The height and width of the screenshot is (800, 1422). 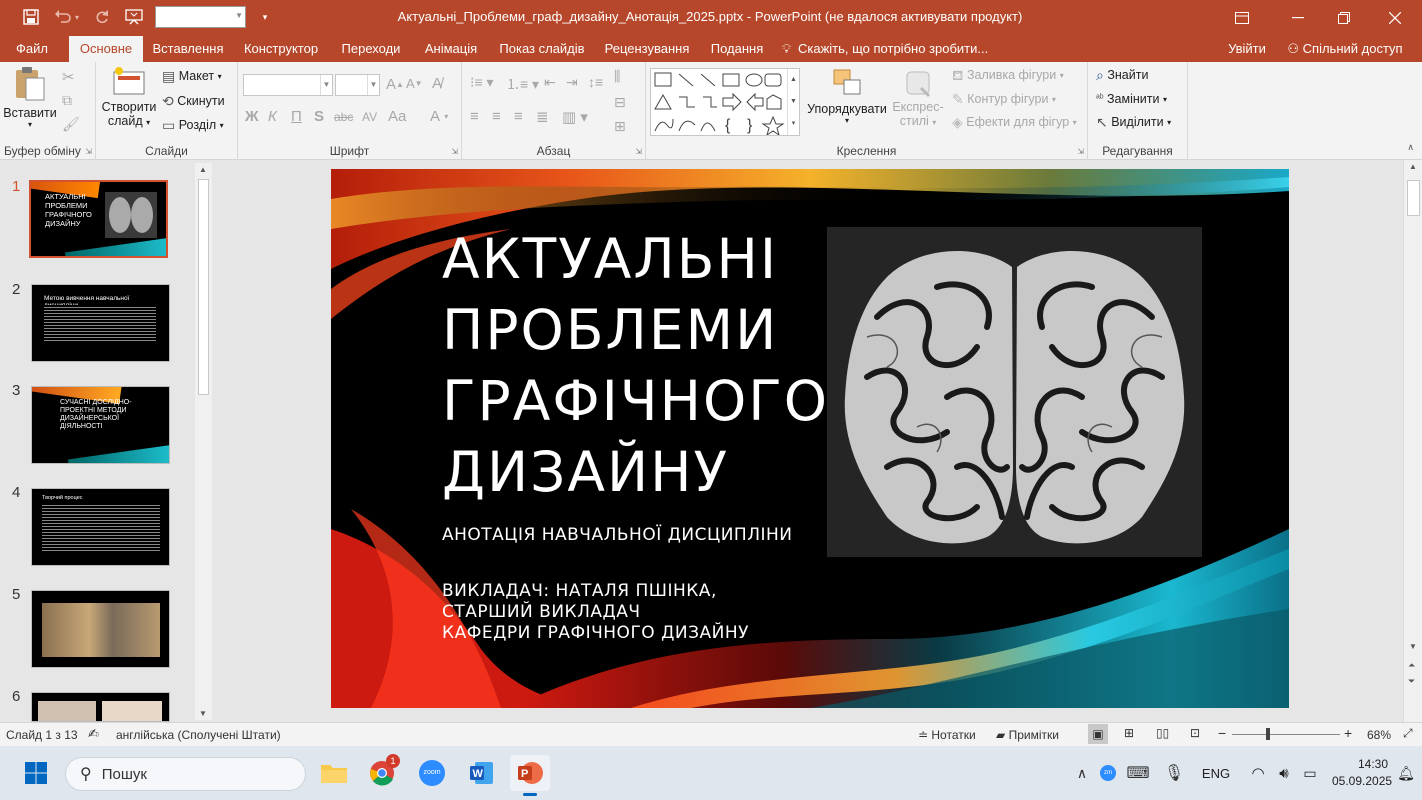 What do you see at coordinates (281, 49) in the screenshot?
I see `tab-design: Конструктор` at bounding box center [281, 49].